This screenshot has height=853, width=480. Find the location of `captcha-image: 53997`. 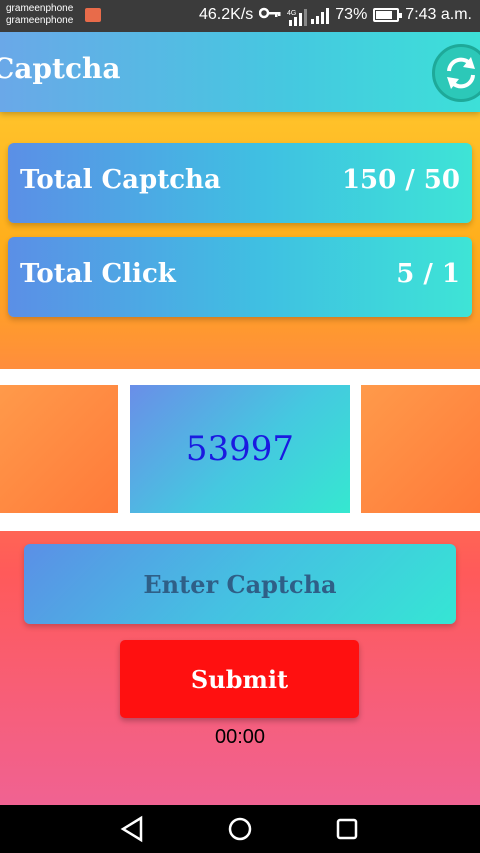

captcha-image: 53997 is located at coordinates (240, 449).